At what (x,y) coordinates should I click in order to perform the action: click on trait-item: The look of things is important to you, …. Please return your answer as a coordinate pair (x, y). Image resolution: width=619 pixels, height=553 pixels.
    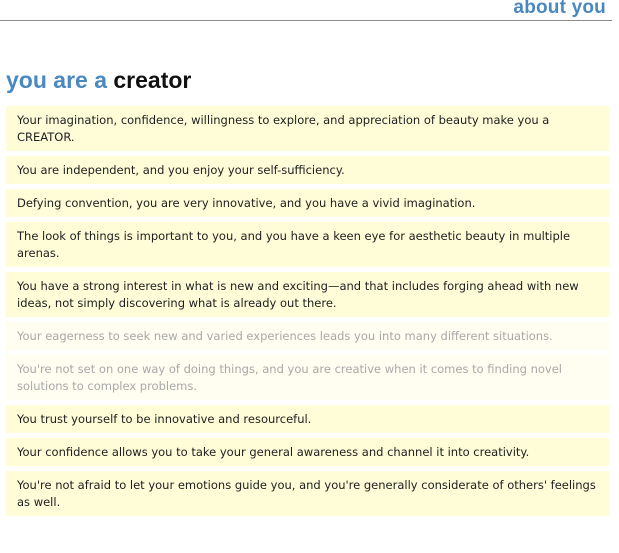
    Looking at the image, I should click on (307, 244).